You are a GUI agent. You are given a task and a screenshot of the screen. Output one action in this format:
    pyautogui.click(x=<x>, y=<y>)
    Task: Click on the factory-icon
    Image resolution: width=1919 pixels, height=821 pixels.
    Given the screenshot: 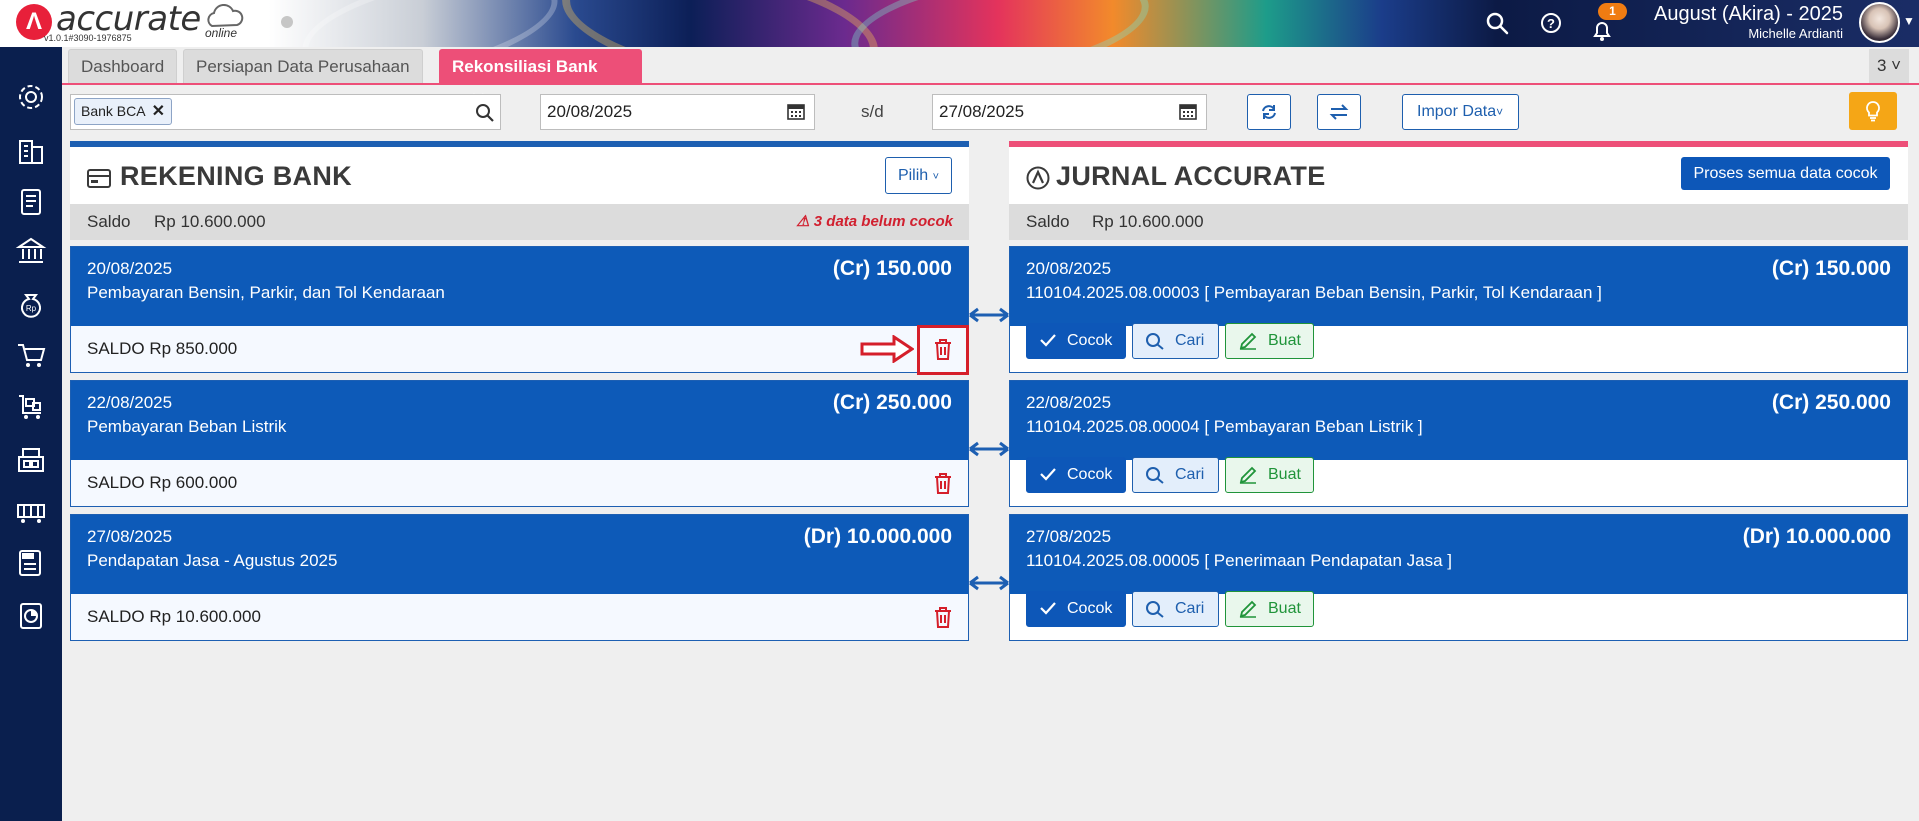 What is the action you would take?
    pyautogui.click(x=31, y=511)
    